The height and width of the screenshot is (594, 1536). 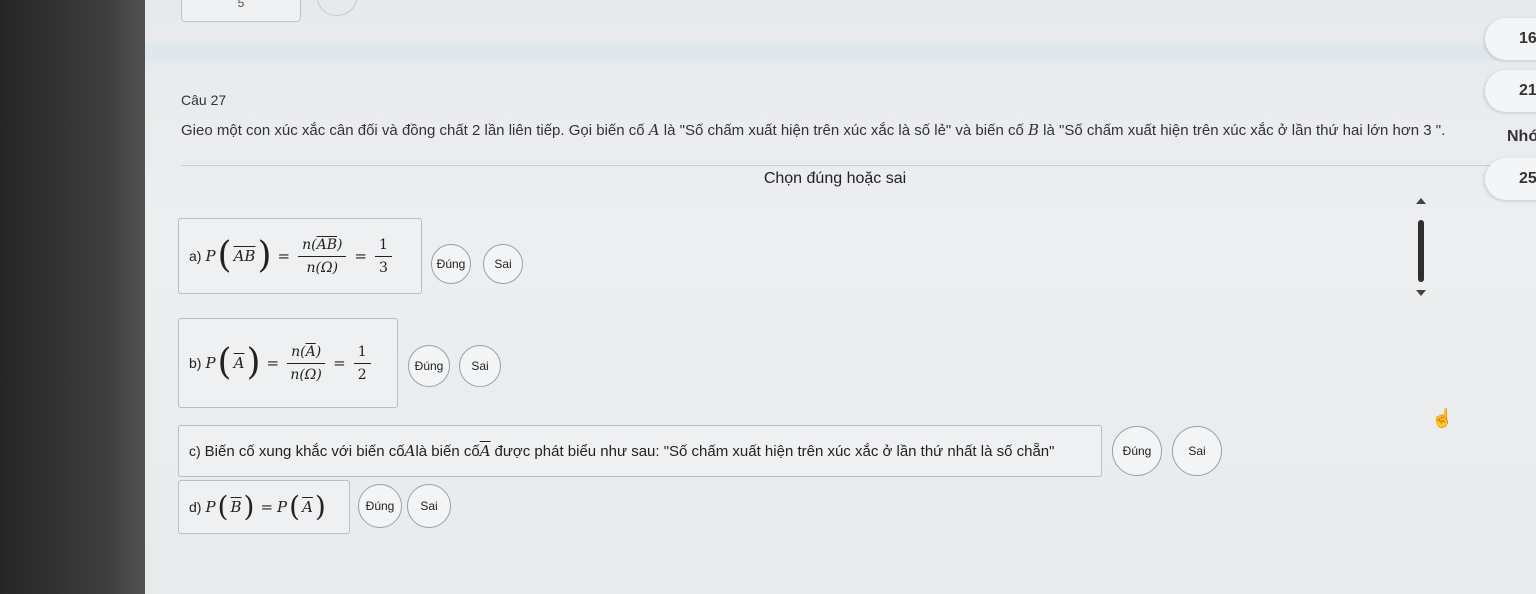 I want to click on option-a-false-button: Sai, so click(x=503, y=264).